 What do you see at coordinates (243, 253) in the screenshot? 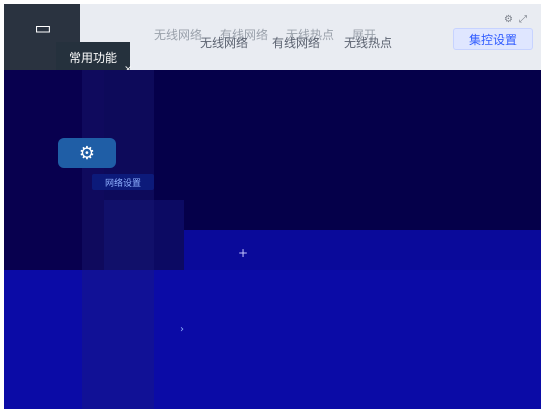
I see `plus-mark: +` at bounding box center [243, 253].